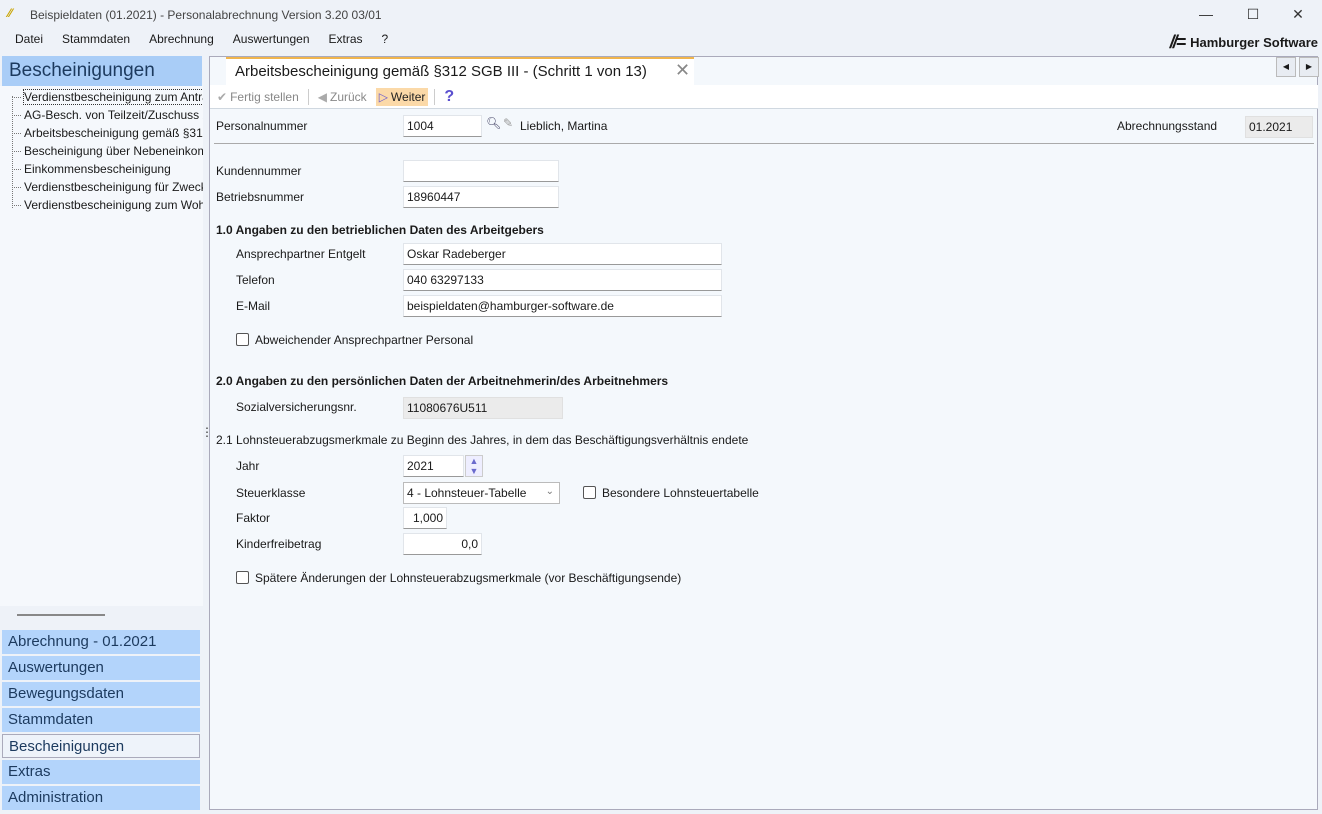 The width and height of the screenshot is (1322, 814). Describe the element at coordinates (101, 668) in the screenshot. I see `nav-auswertungen: Auswertungen` at that location.